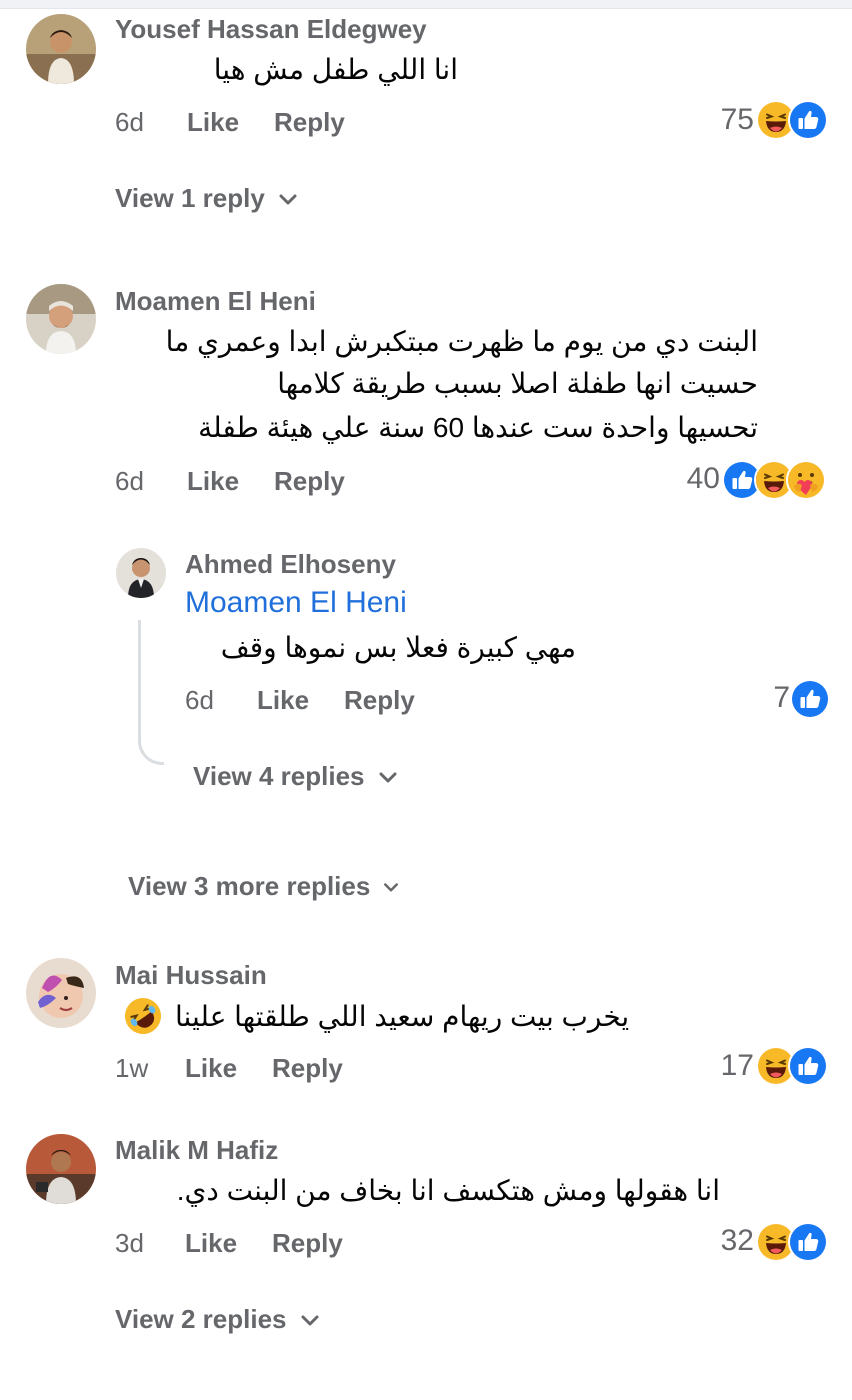 Image resolution: width=852 pixels, height=1400 pixels. What do you see at coordinates (806, 480) in the screenshot?
I see `care-icon` at bounding box center [806, 480].